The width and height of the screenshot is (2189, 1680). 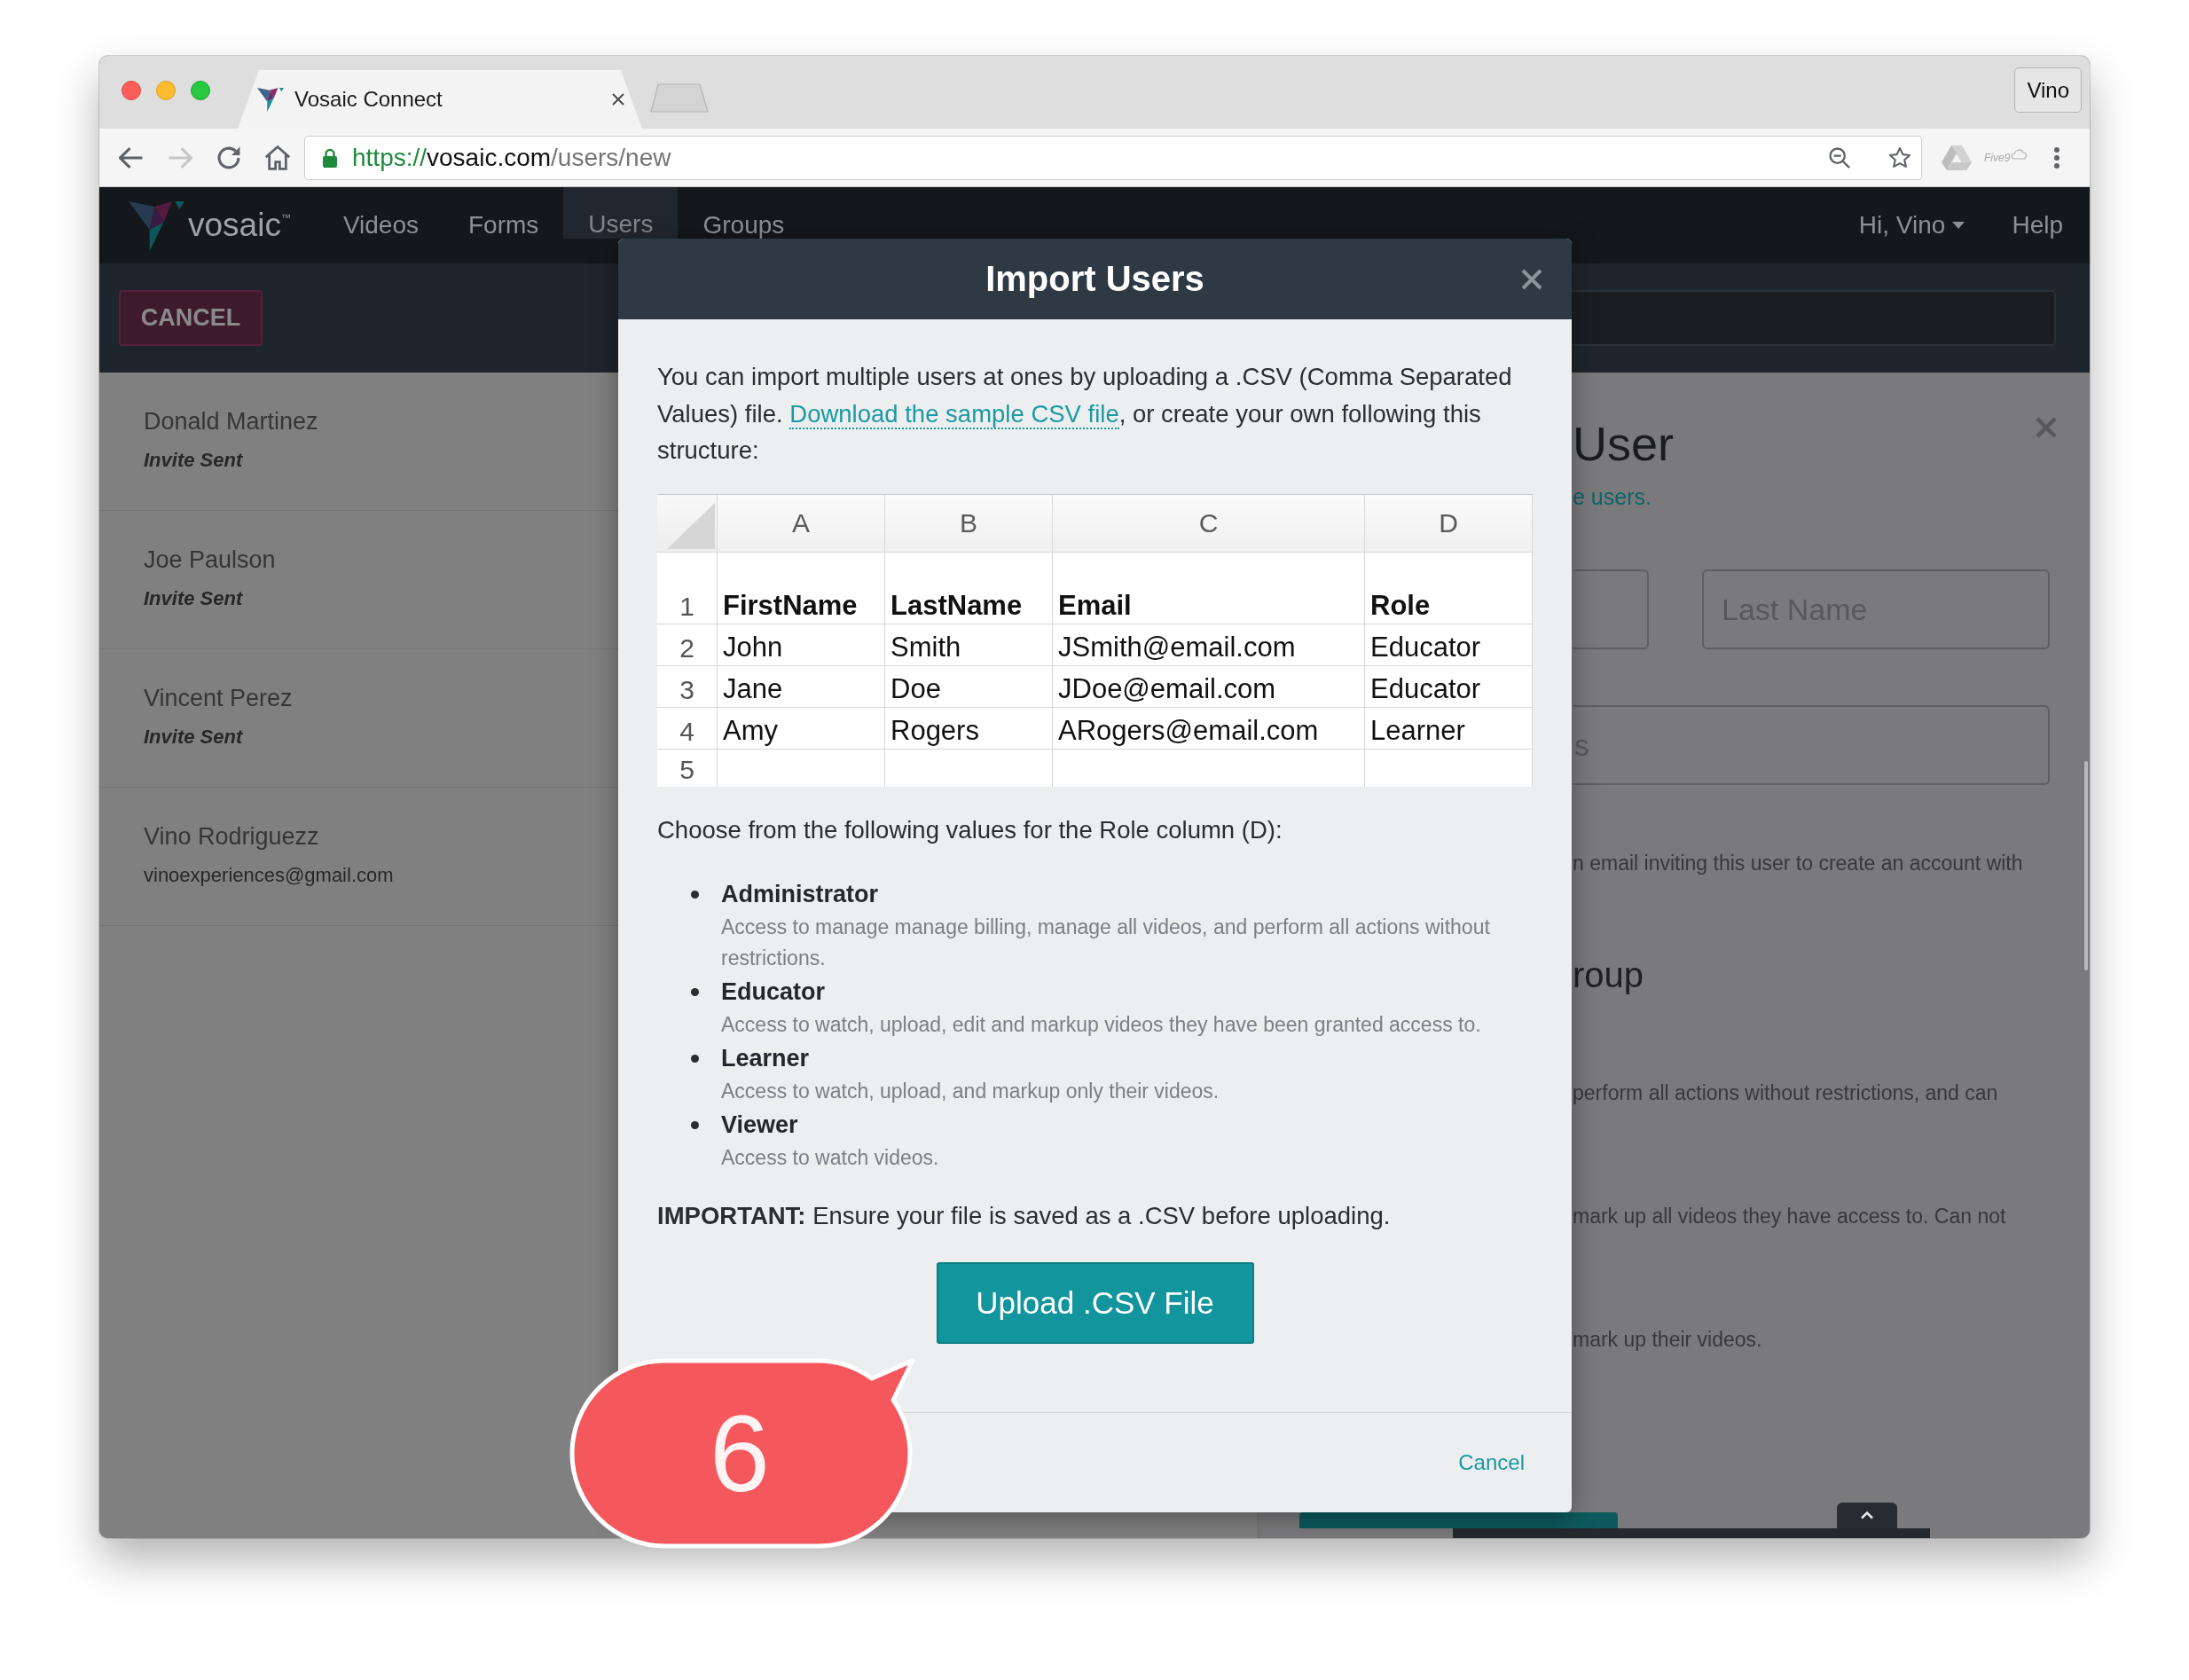 What do you see at coordinates (1449, 588) in the screenshot?
I see `table-cell: Role` at bounding box center [1449, 588].